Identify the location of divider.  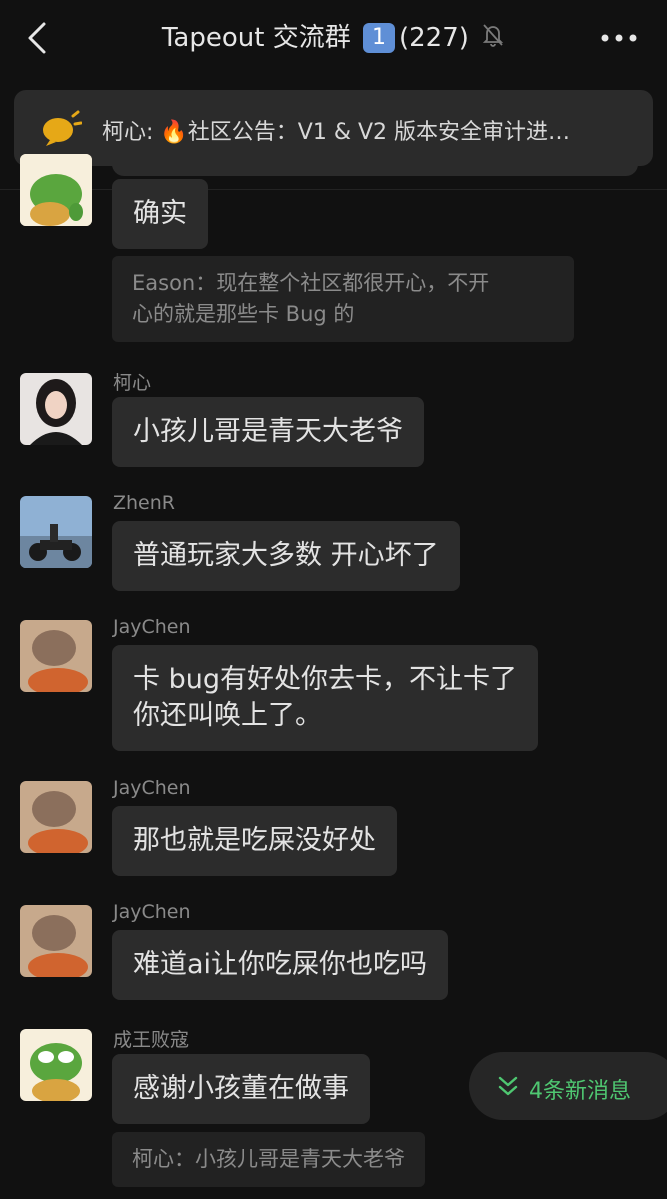
(333, 189).